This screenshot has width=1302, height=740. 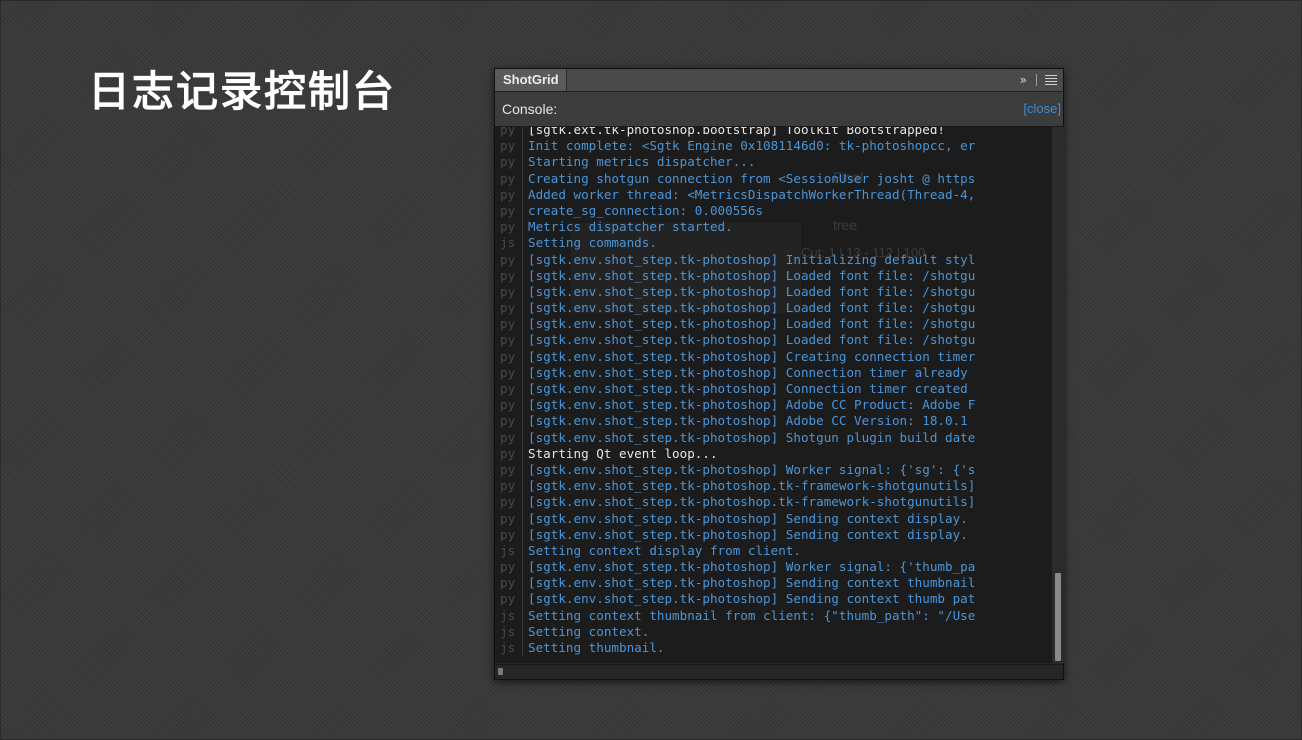 What do you see at coordinates (596, 647) in the screenshot?
I see `log-message: Setting thumbnail.` at bounding box center [596, 647].